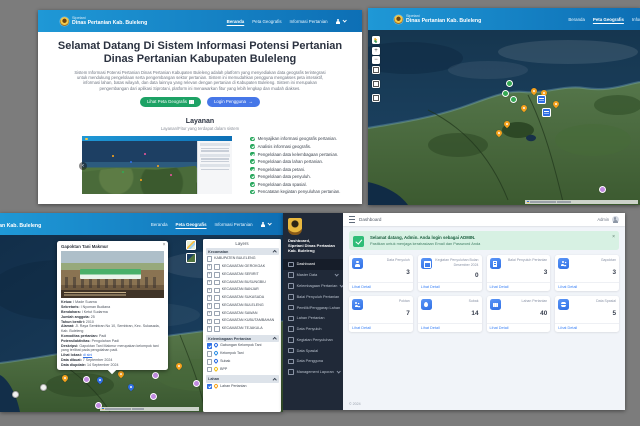  I want to click on sidebar-item-data-pengguna: Data Pengguna, so click(313, 361).